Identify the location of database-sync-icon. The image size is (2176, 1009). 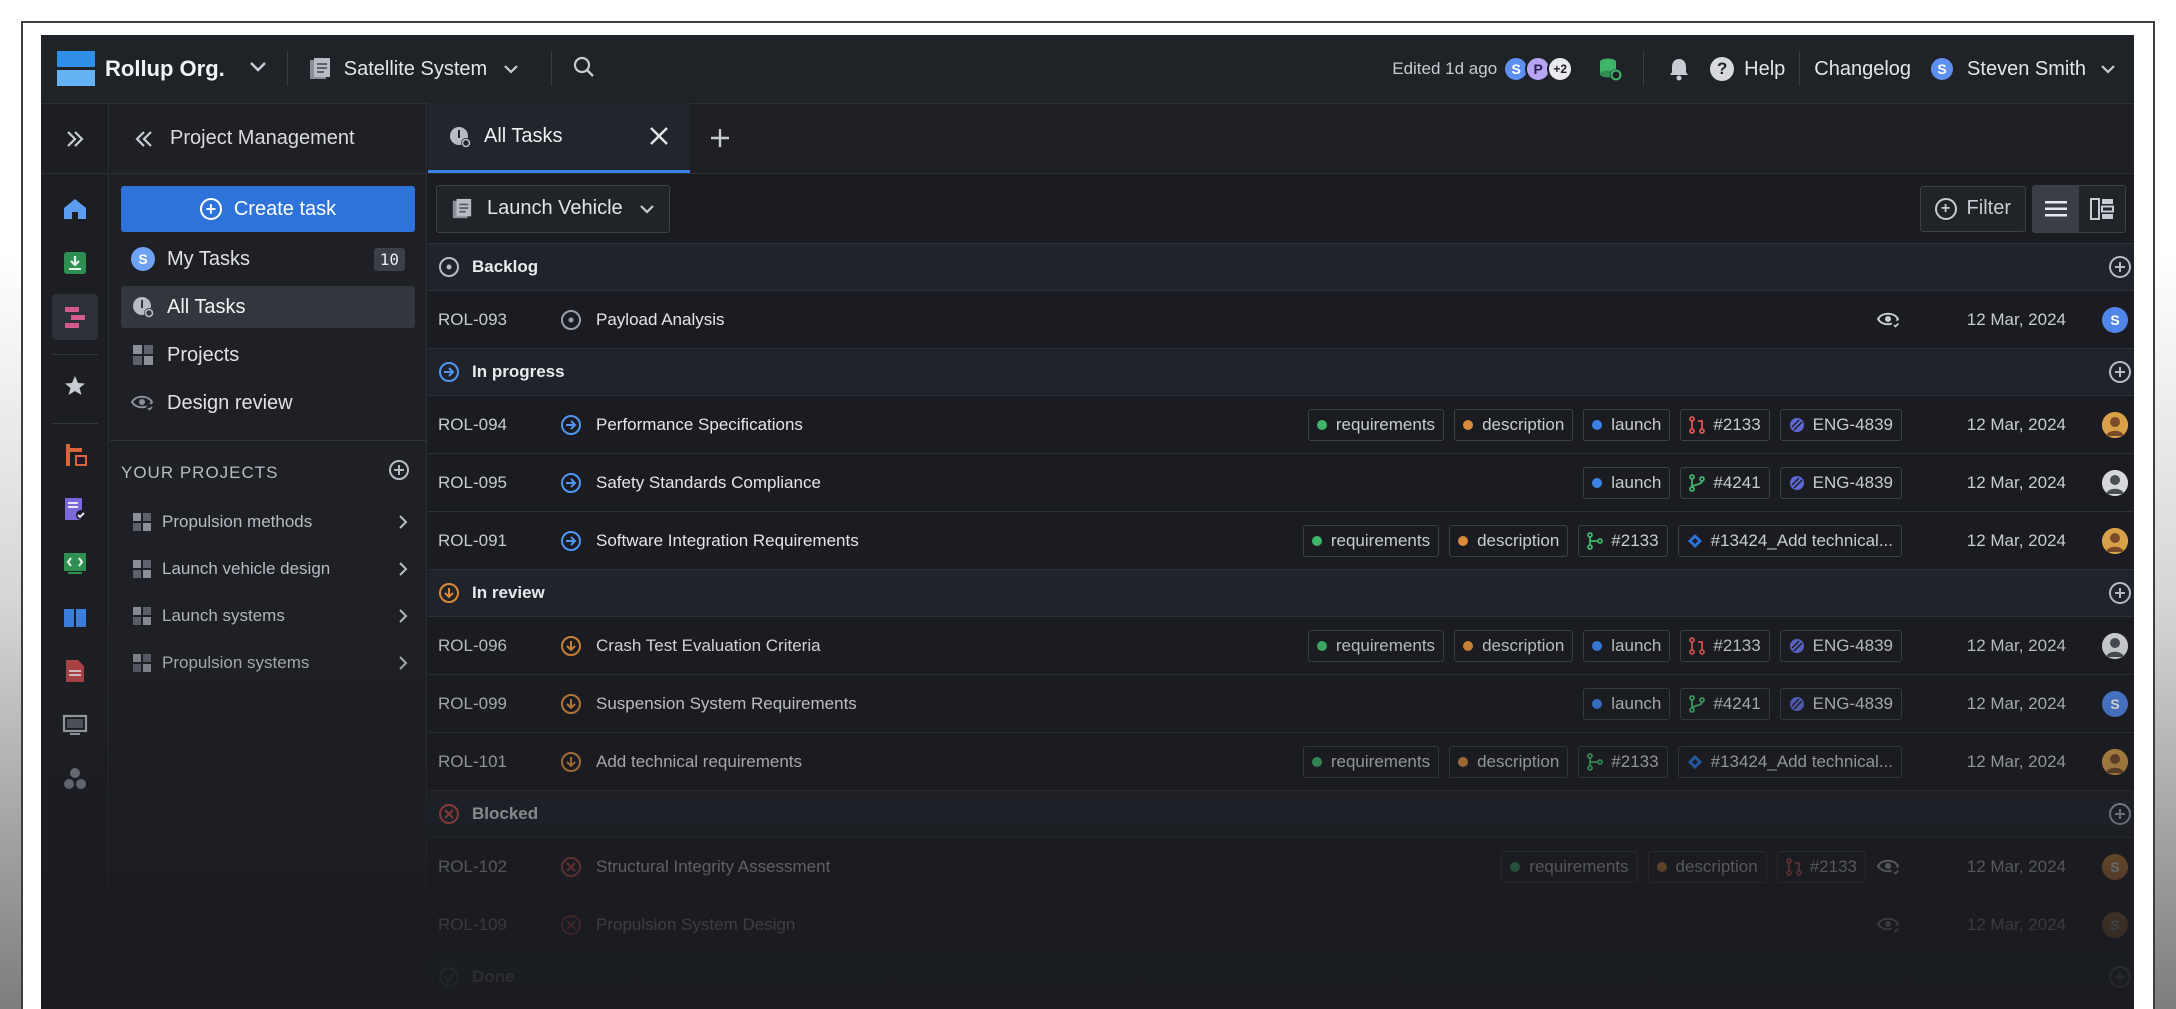
(1610, 69).